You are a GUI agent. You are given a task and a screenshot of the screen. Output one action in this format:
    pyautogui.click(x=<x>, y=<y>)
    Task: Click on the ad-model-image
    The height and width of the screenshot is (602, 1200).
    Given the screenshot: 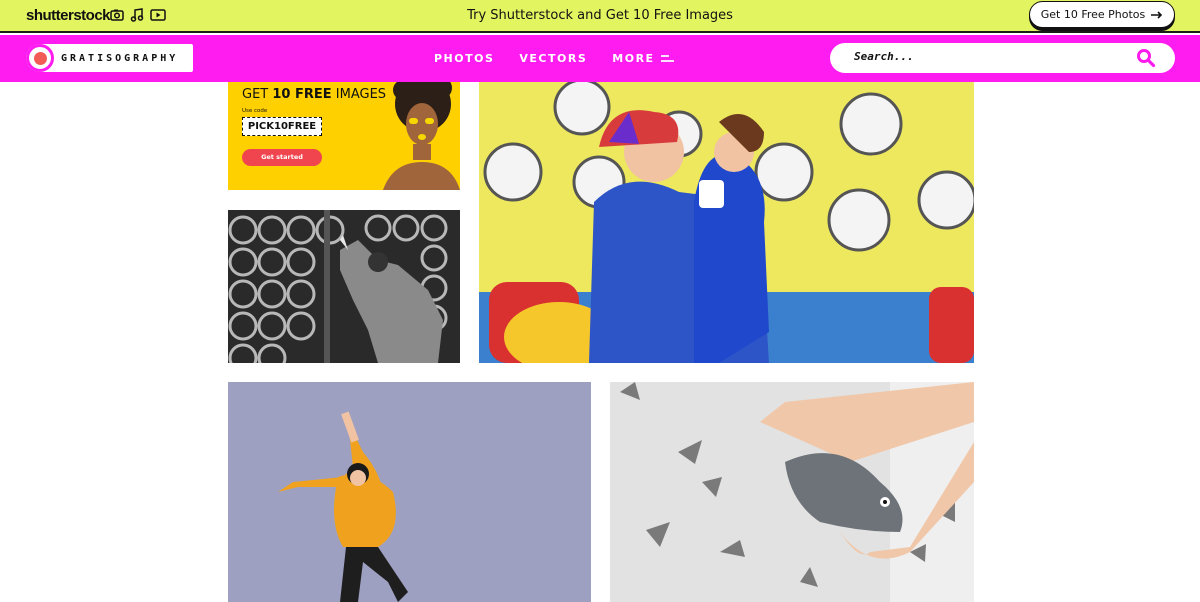 What is the action you would take?
    pyautogui.click(x=421, y=136)
    